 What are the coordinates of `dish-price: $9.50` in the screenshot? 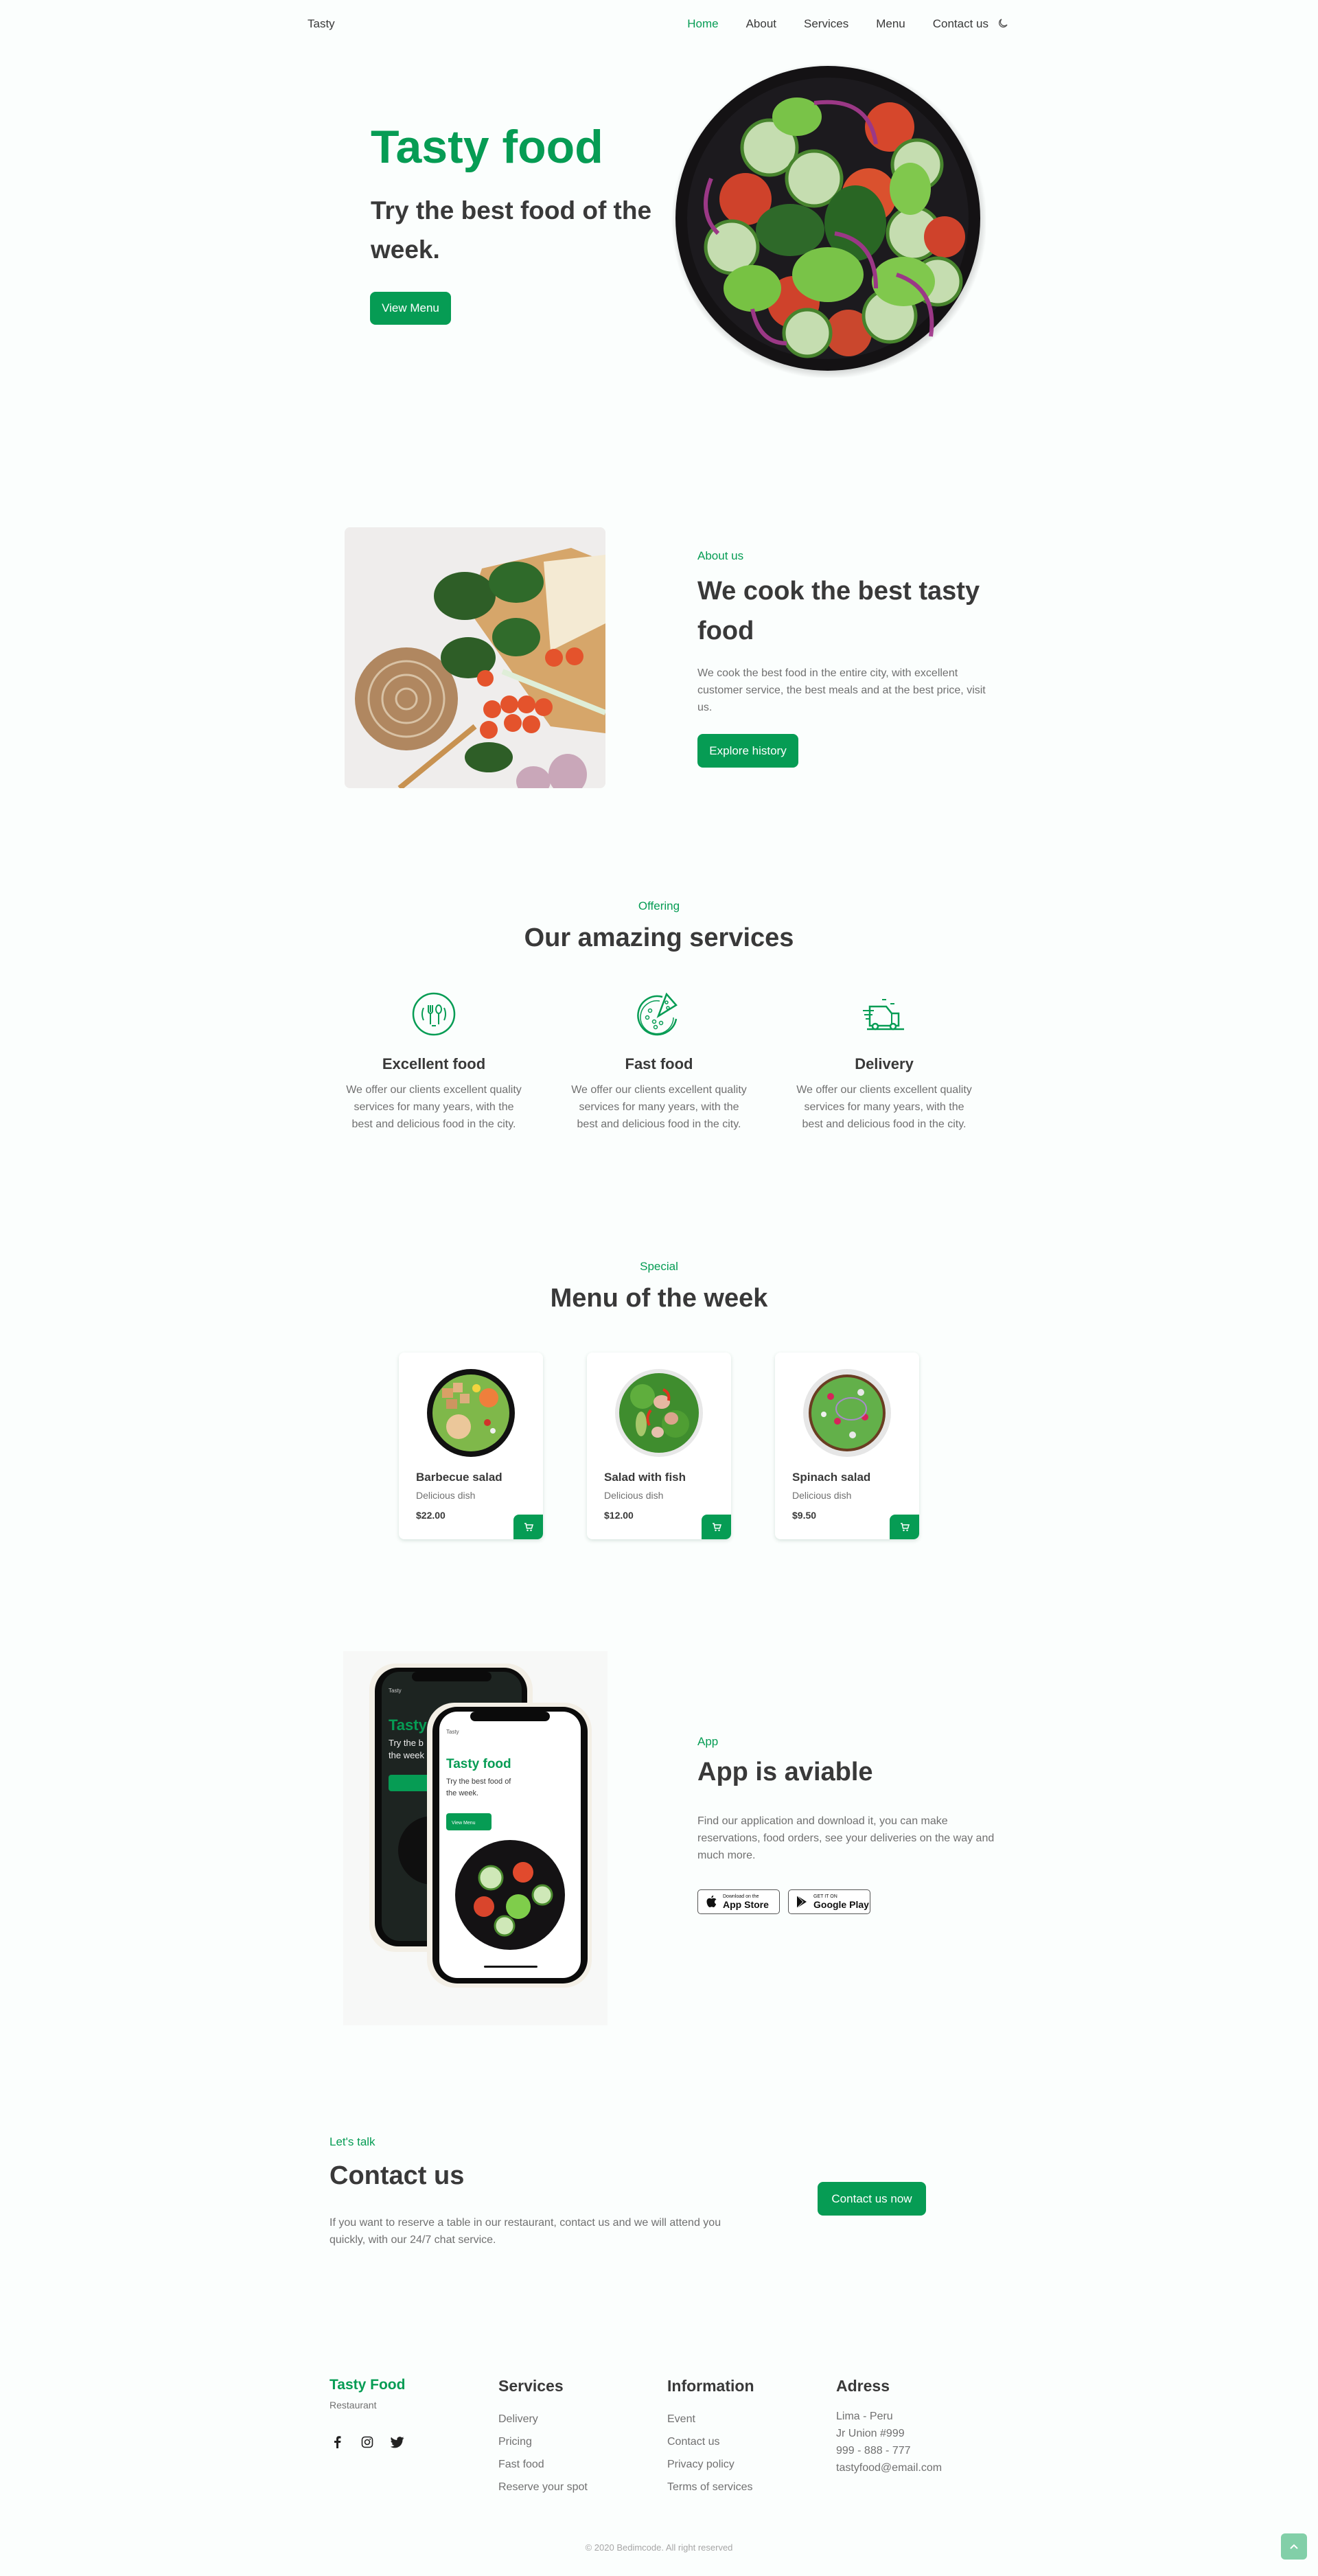 It's located at (804, 1515).